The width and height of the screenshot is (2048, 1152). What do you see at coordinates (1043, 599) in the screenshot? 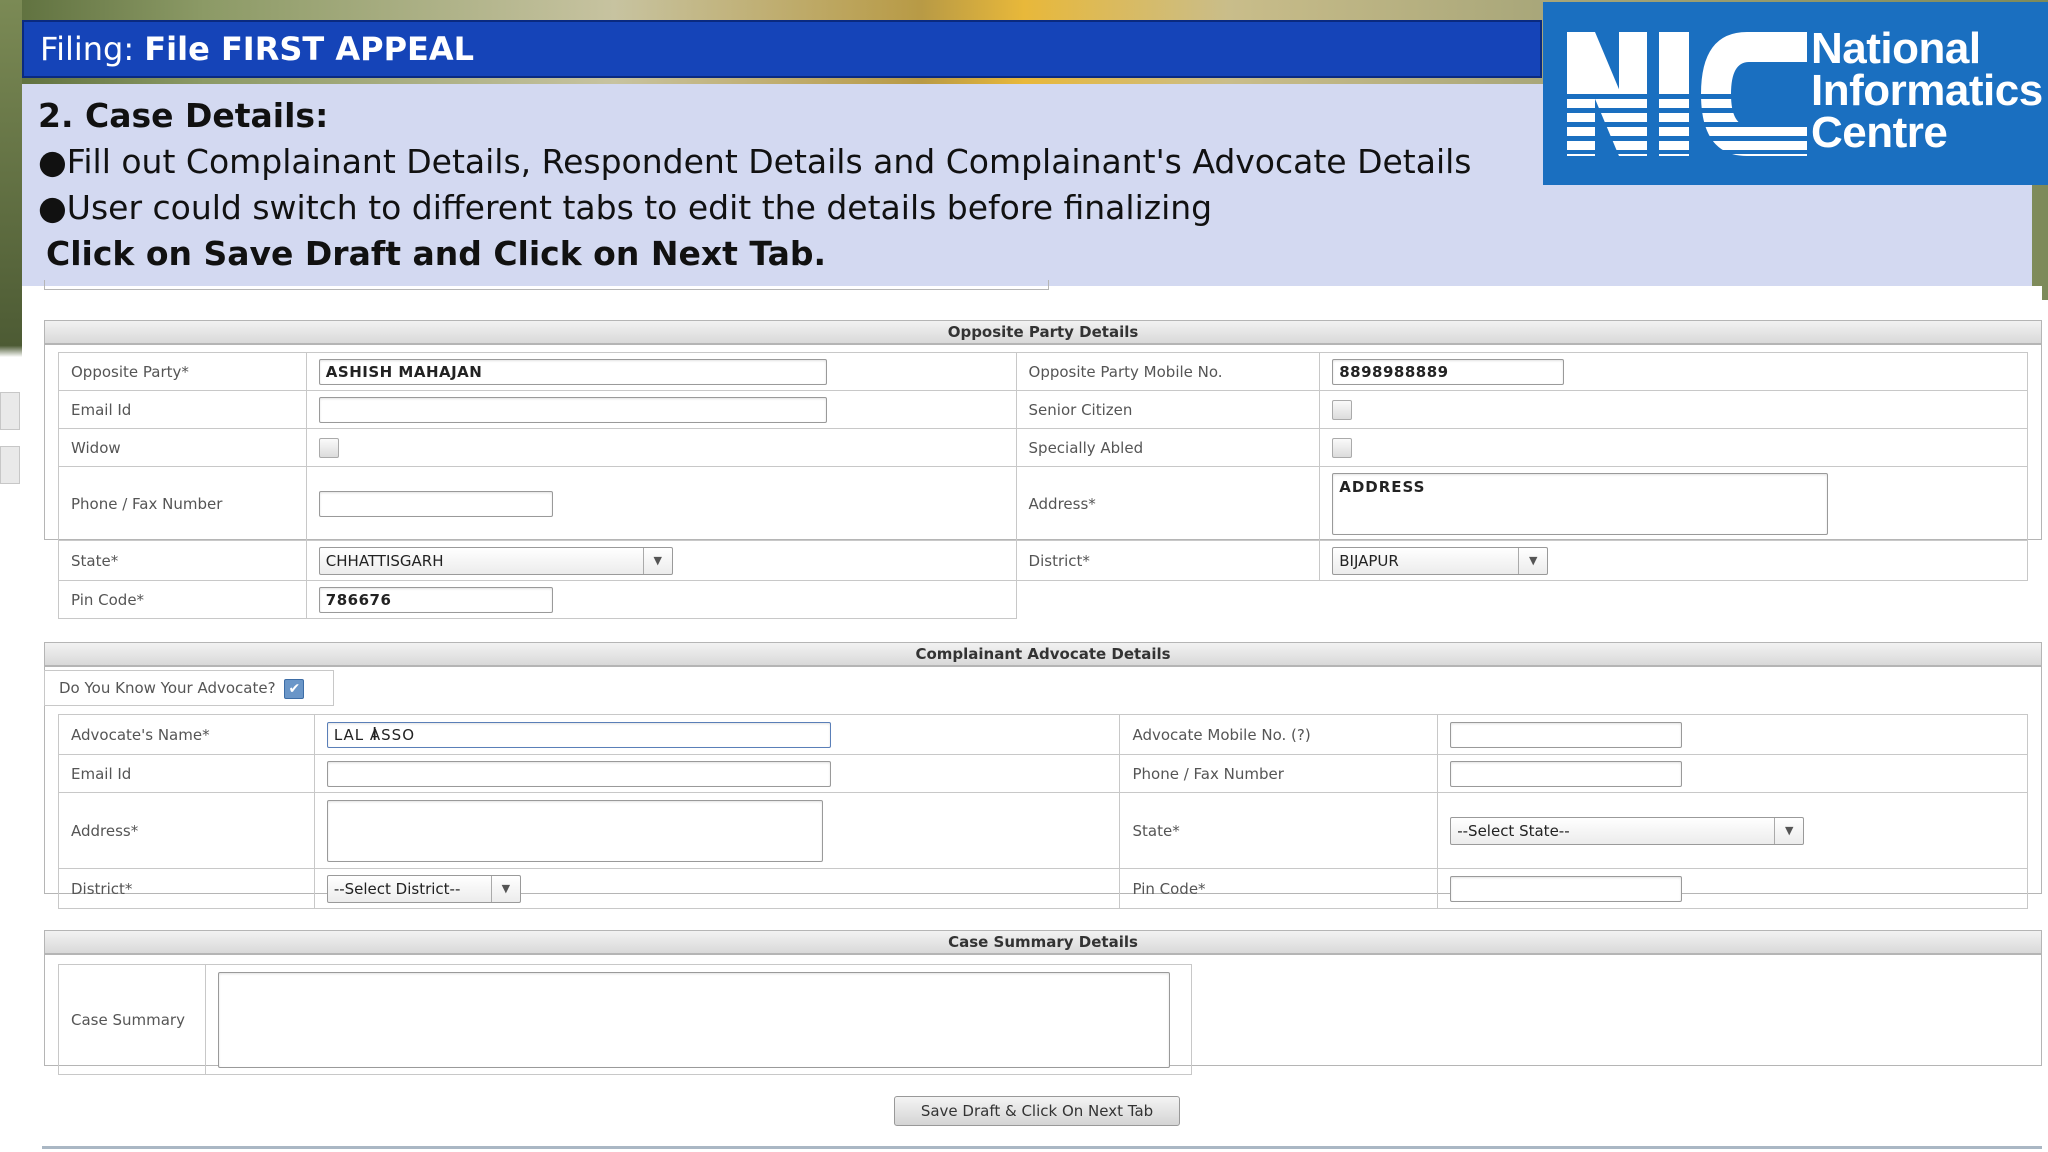
I see `table-row: Pin Code* 786676` at bounding box center [1043, 599].